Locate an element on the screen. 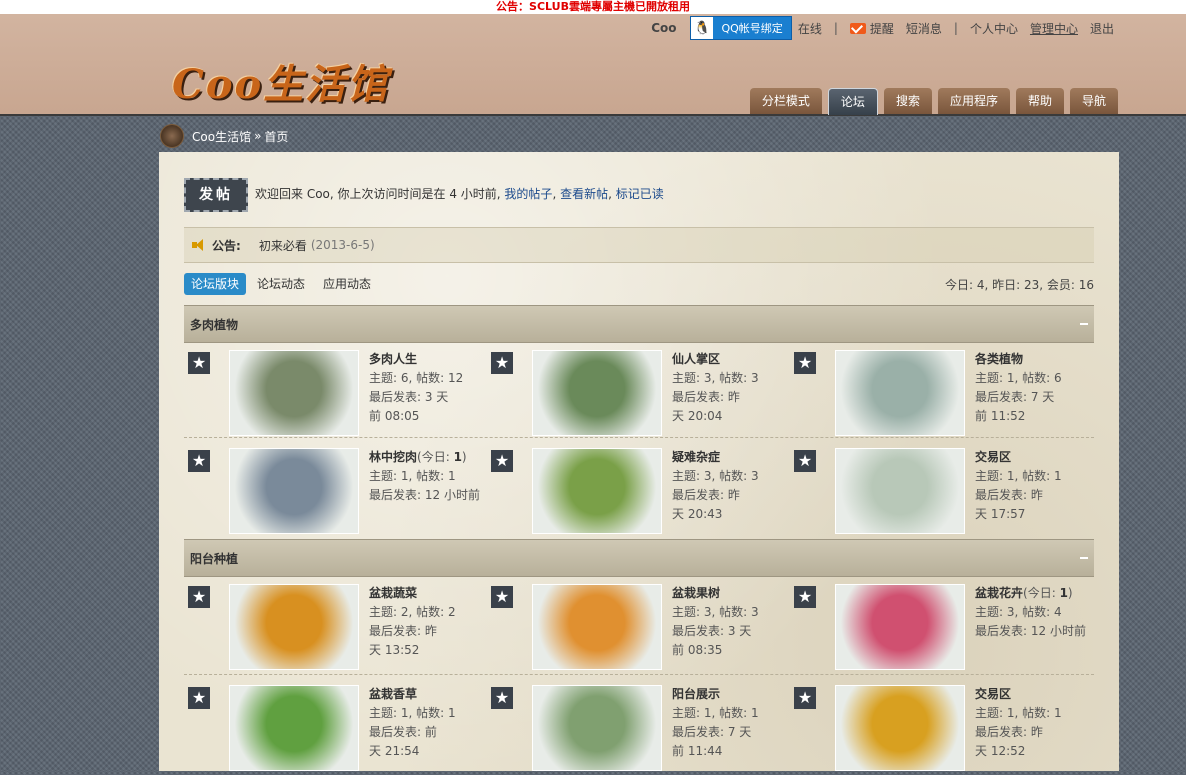 The image size is (1186, 775). forum-last-post: 前 11:44 is located at coordinates (697, 751).